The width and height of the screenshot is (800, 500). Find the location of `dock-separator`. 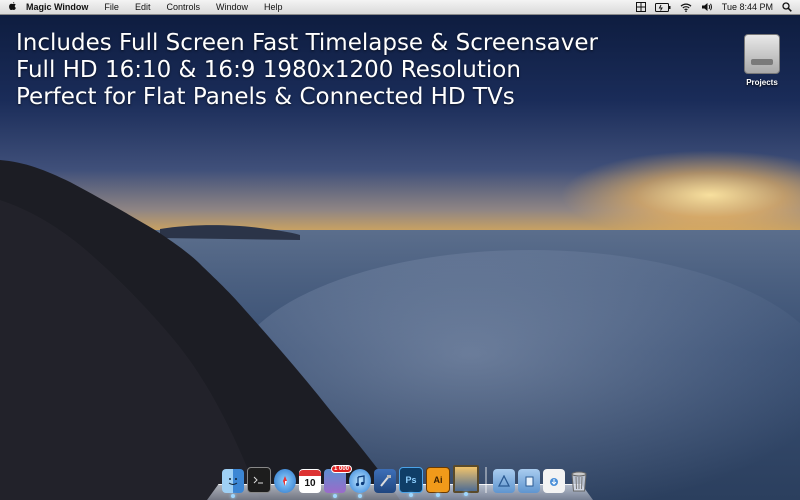

dock-separator is located at coordinates (486, 480).